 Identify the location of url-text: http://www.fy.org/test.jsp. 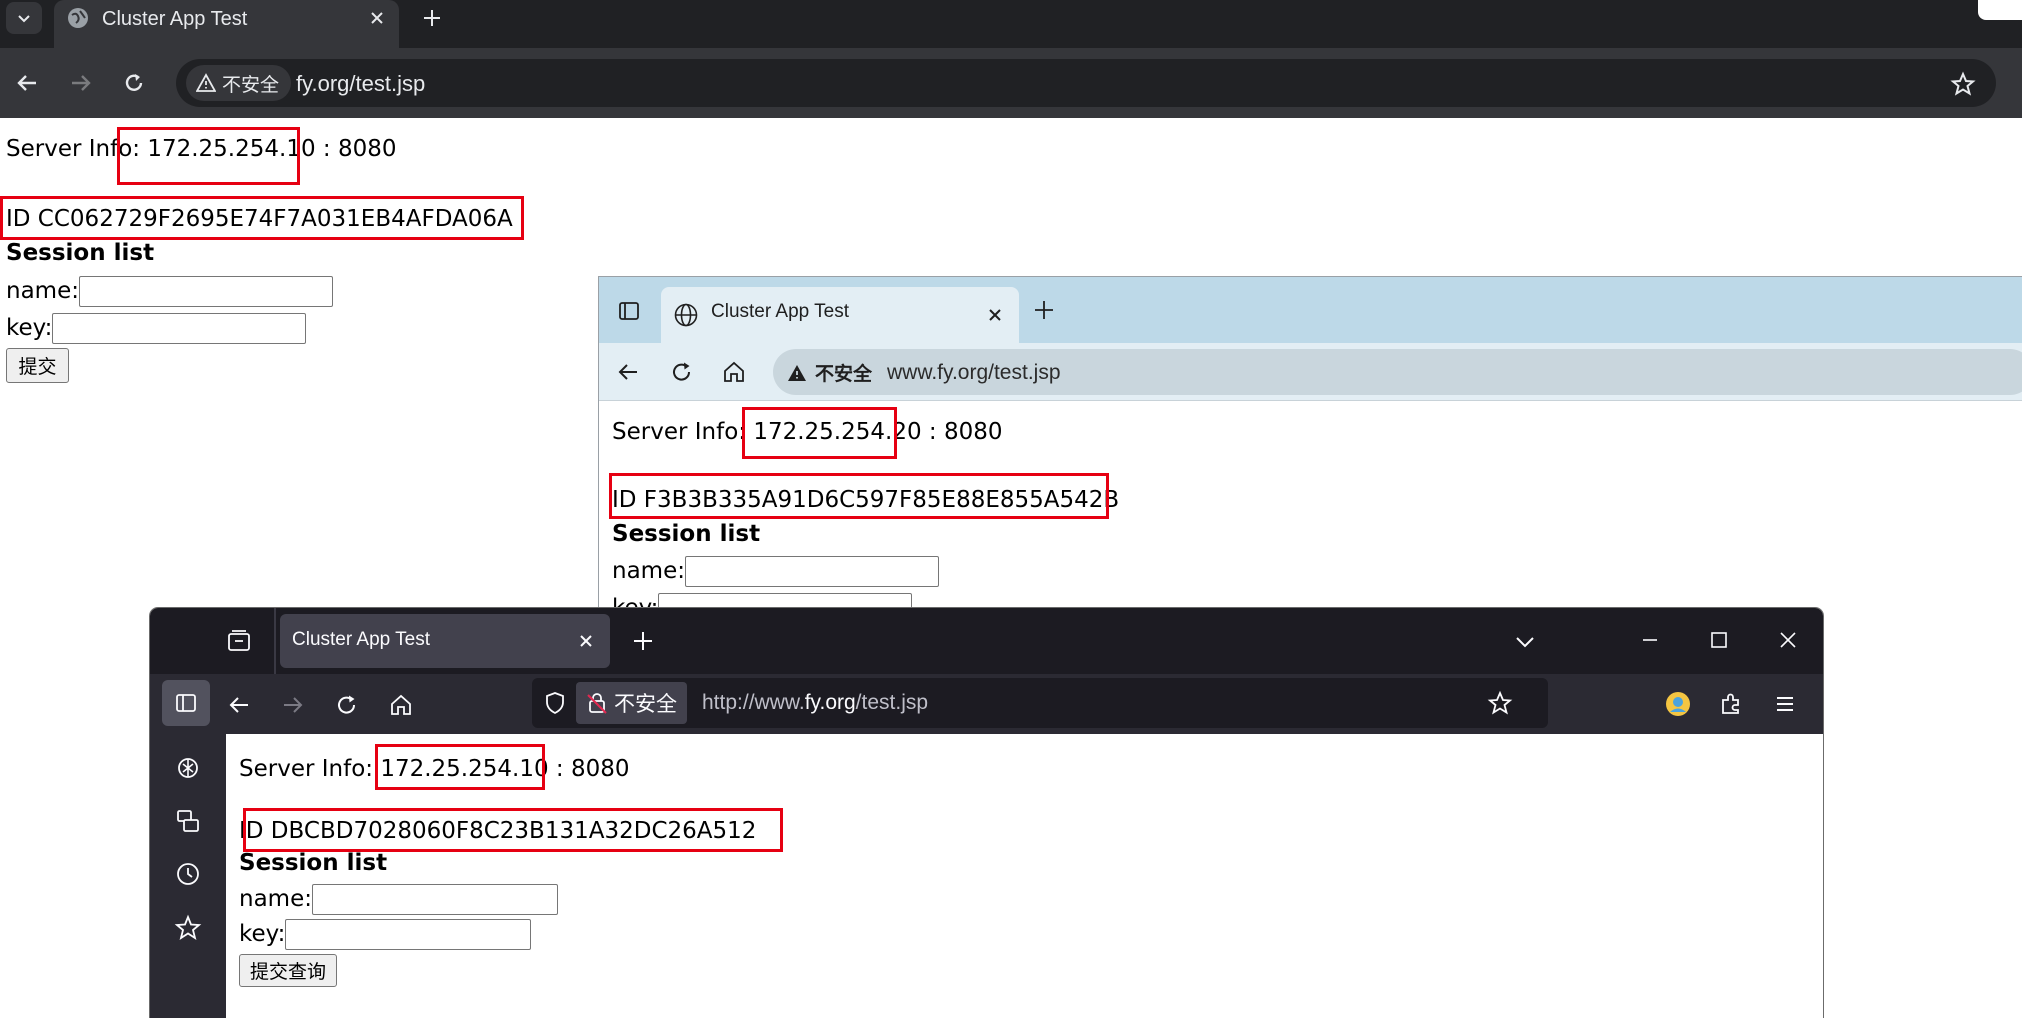
(815, 703).